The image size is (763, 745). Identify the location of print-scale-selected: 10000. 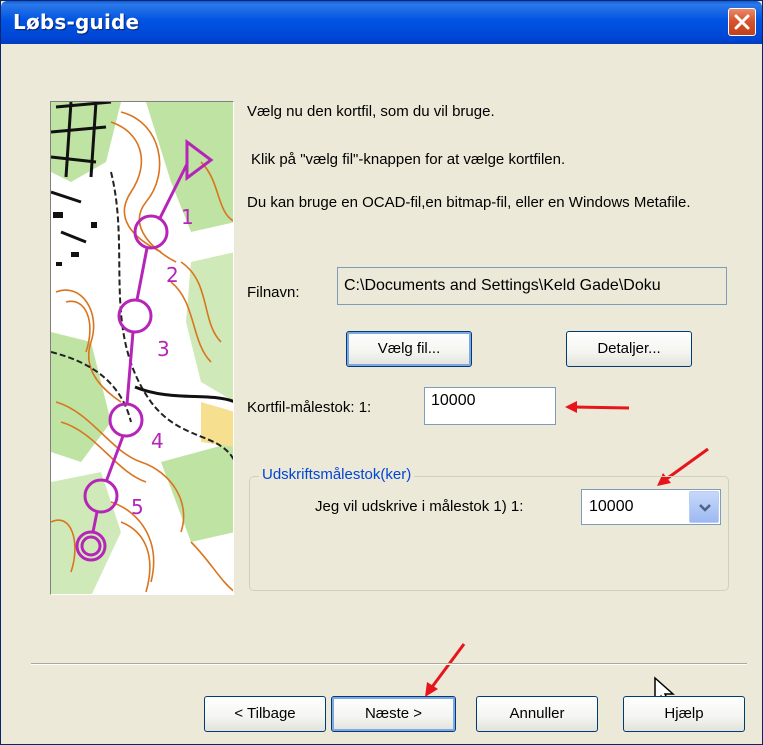
(611, 506).